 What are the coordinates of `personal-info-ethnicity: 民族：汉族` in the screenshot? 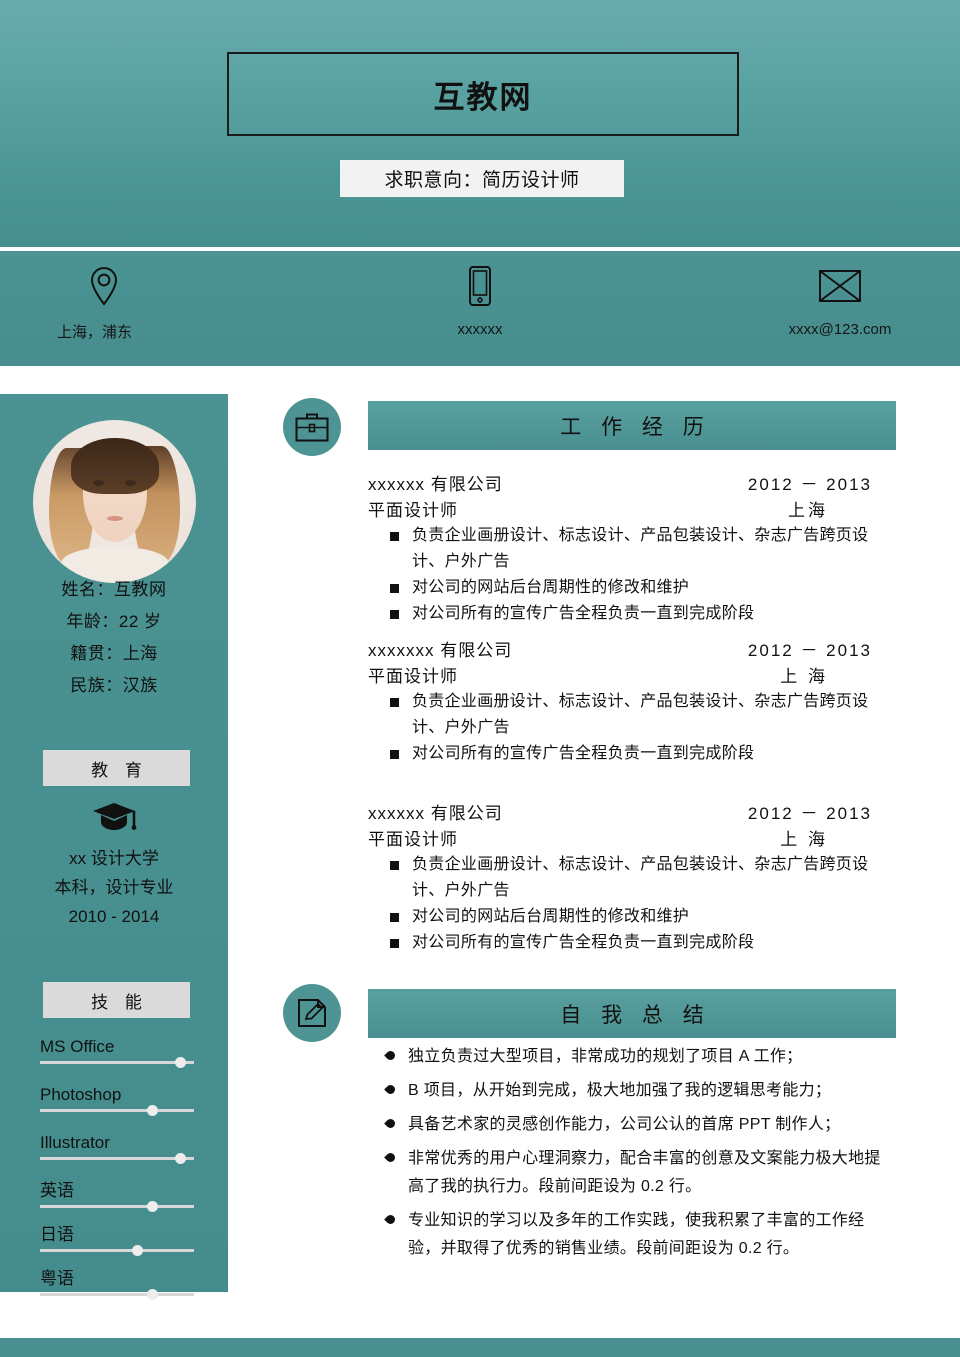 It's located at (114, 685).